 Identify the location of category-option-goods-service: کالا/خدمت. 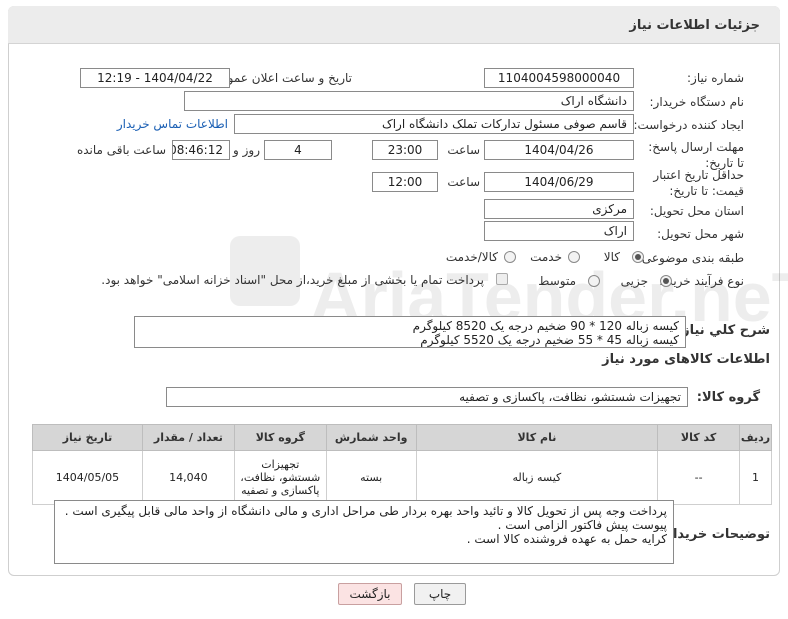
(471, 257).